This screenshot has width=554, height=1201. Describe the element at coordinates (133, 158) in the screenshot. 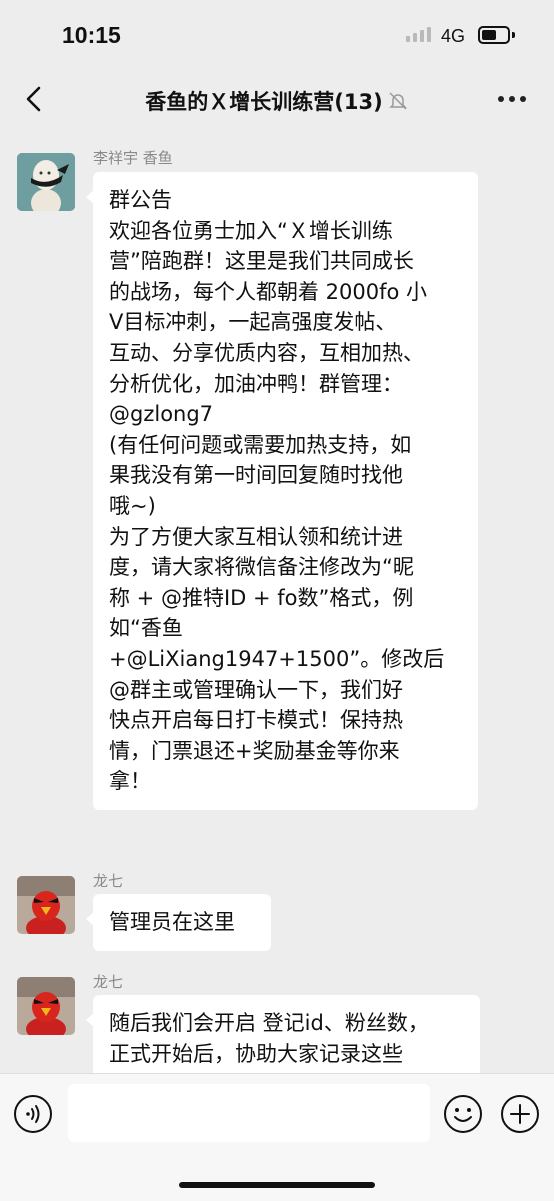

I see `sender-name: 李祥宇 香鱼` at that location.